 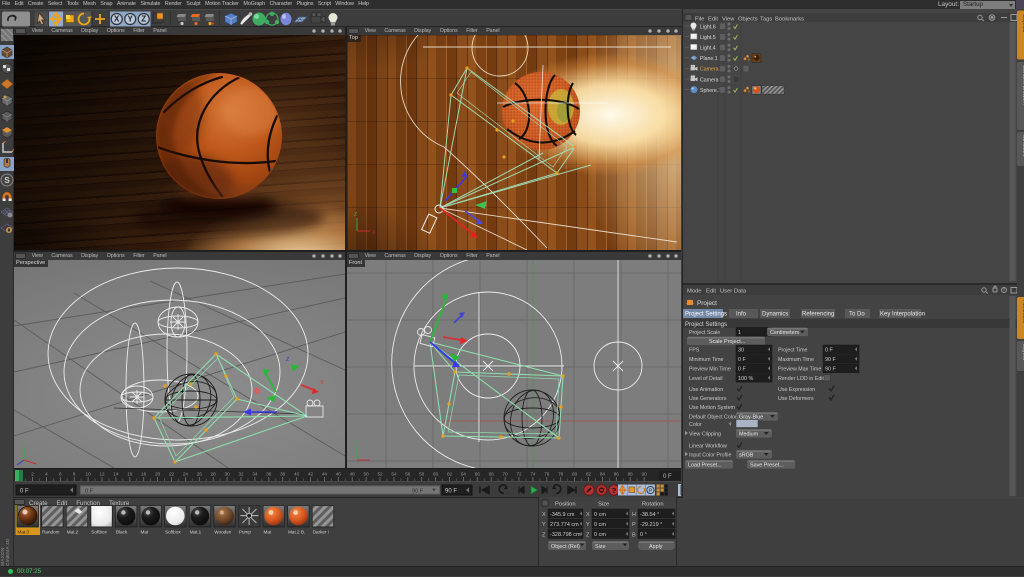 What do you see at coordinates (228, 474) in the screenshot?
I see `svg-text: 30` at bounding box center [228, 474].